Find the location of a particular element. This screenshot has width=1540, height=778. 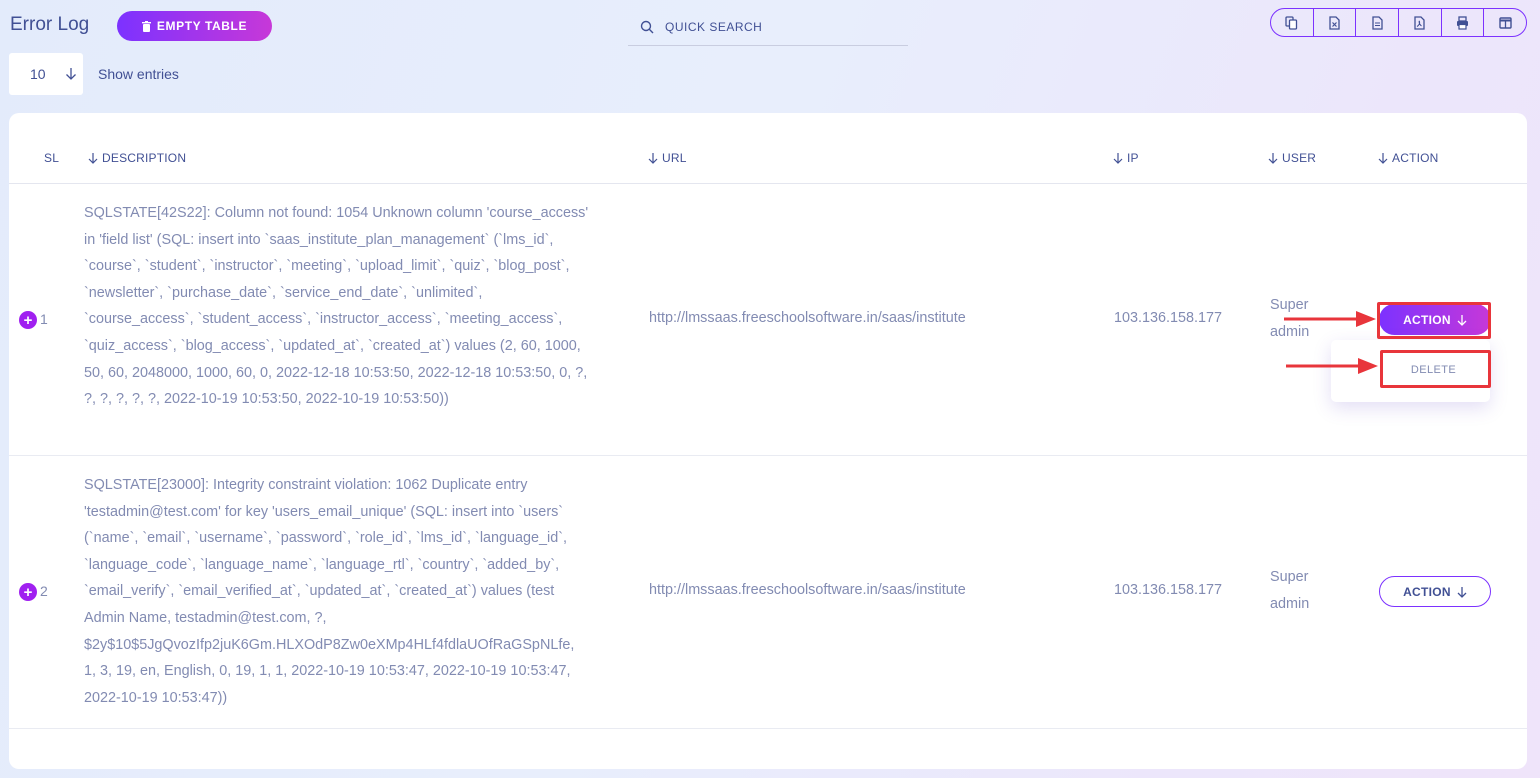

print-icon is located at coordinates (1463, 22).